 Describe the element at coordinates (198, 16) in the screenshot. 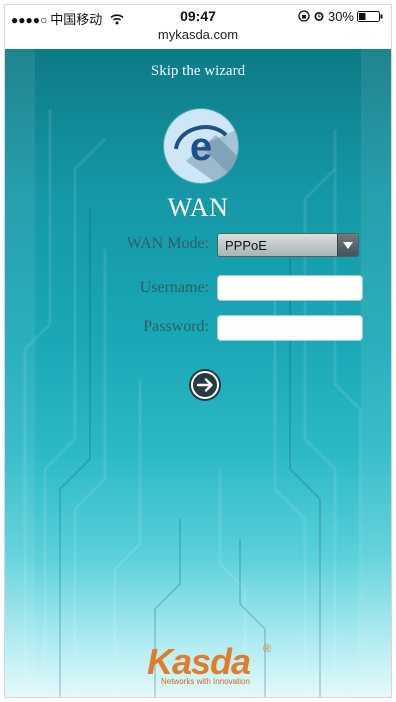

I see `status-bar: ●●●●○ 中国移动 09:47 30%` at that location.